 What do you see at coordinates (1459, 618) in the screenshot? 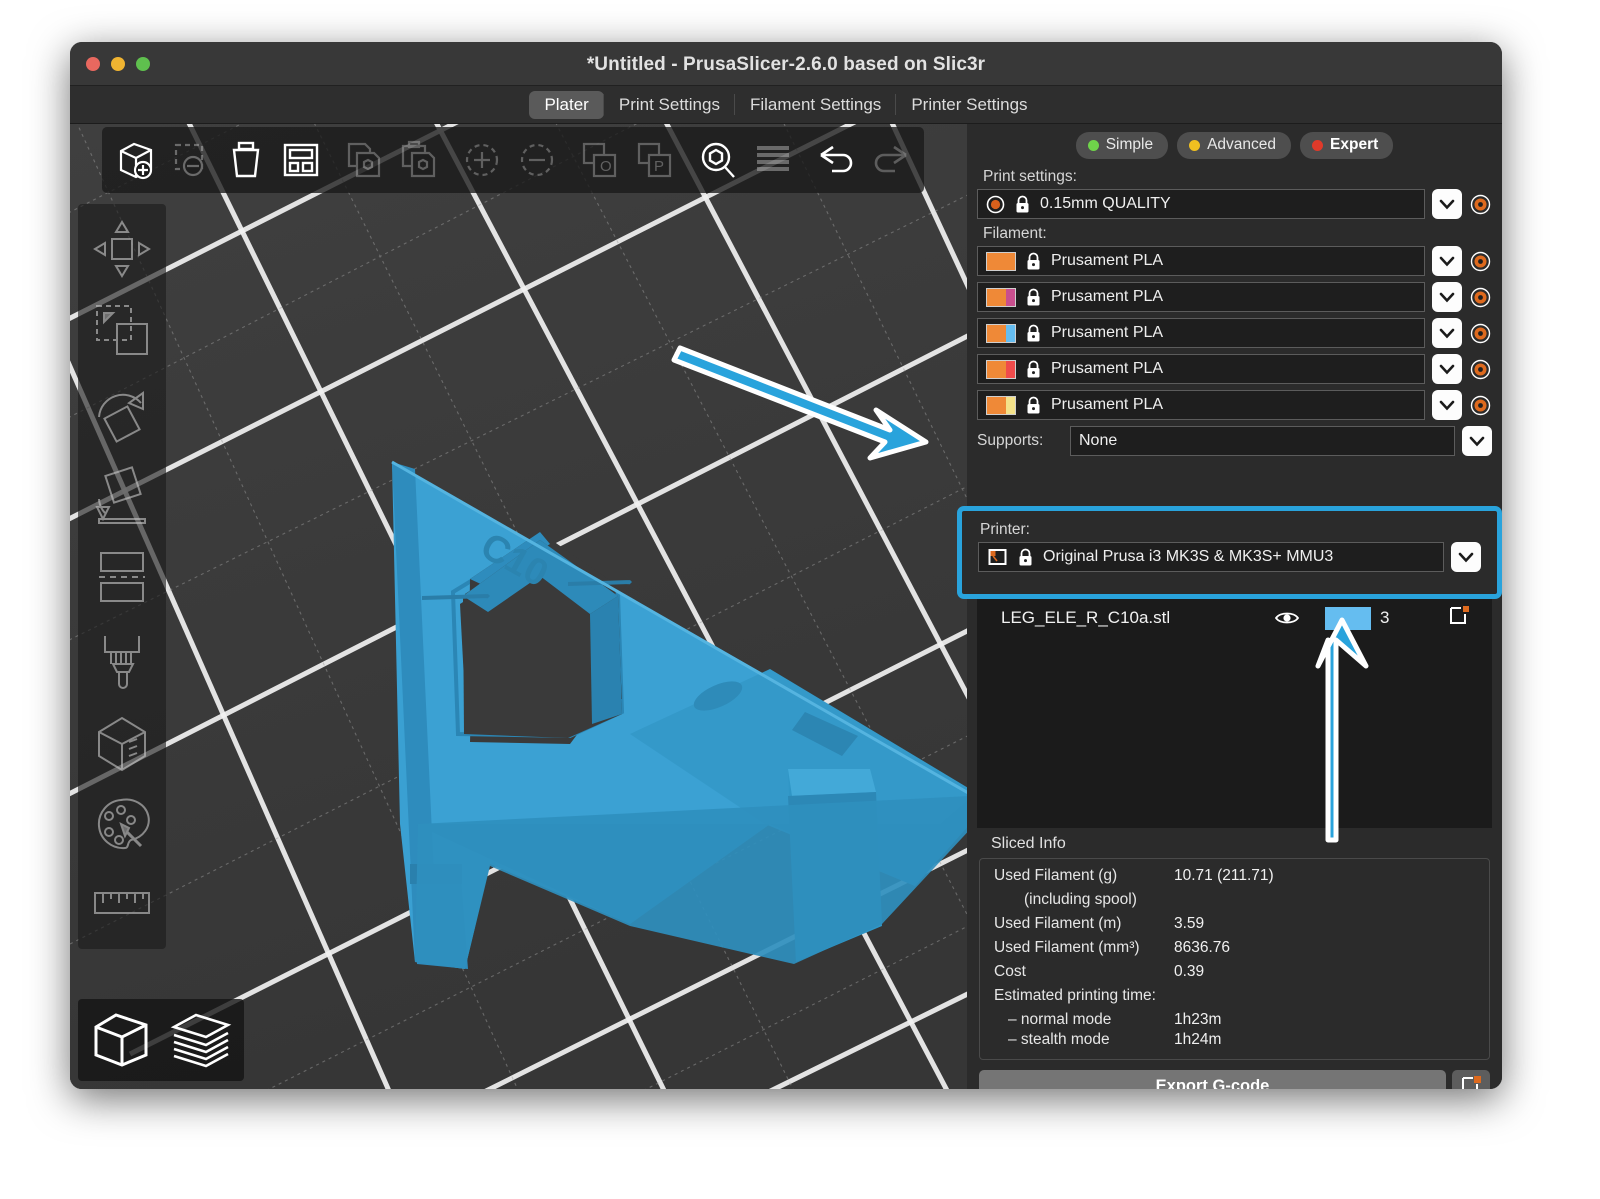
I see `printable-icon` at bounding box center [1459, 618].